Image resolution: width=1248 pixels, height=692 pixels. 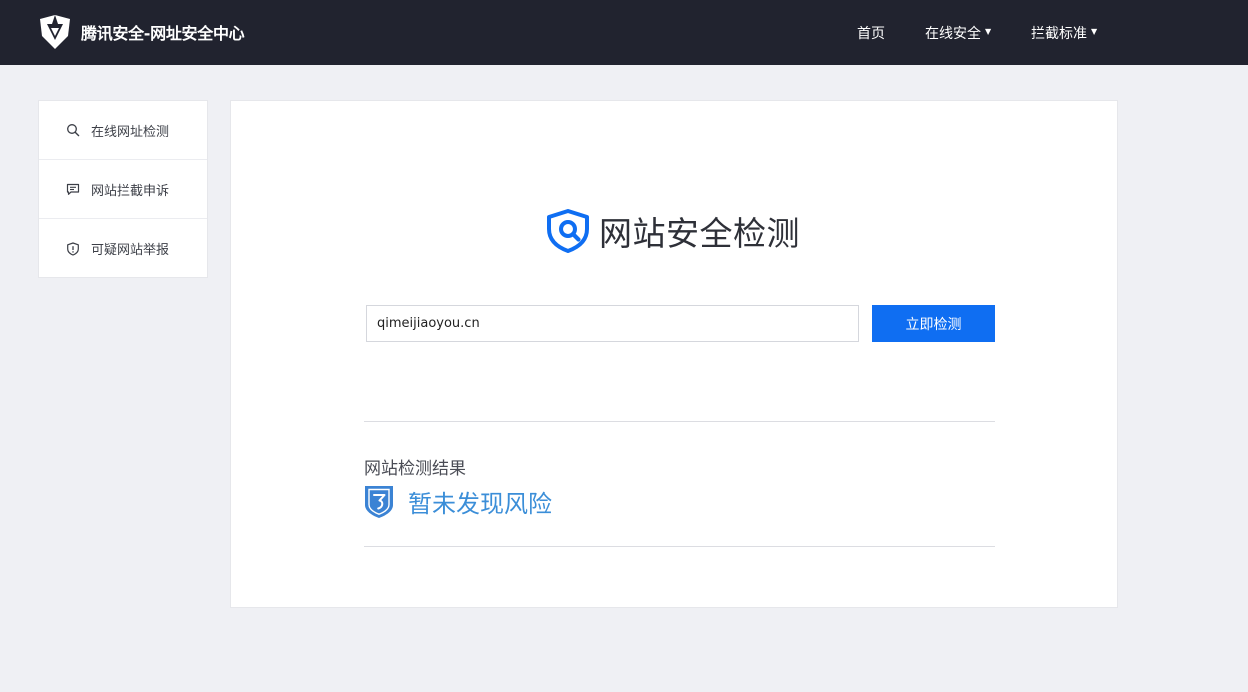 What do you see at coordinates (933, 323) in the screenshot?
I see `check-now-button: 立即检测` at bounding box center [933, 323].